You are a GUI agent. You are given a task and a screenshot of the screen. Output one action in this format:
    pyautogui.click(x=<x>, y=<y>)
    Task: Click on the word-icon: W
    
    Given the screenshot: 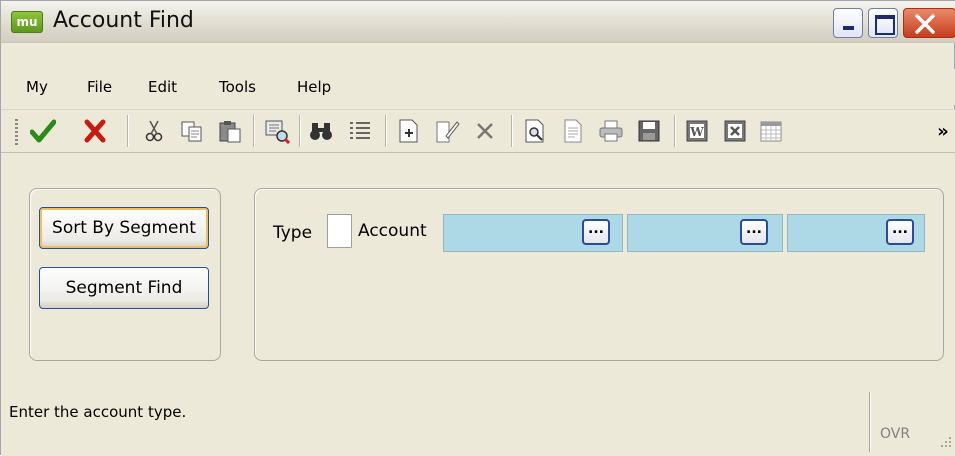 What is the action you would take?
    pyautogui.click(x=697, y=131)
    